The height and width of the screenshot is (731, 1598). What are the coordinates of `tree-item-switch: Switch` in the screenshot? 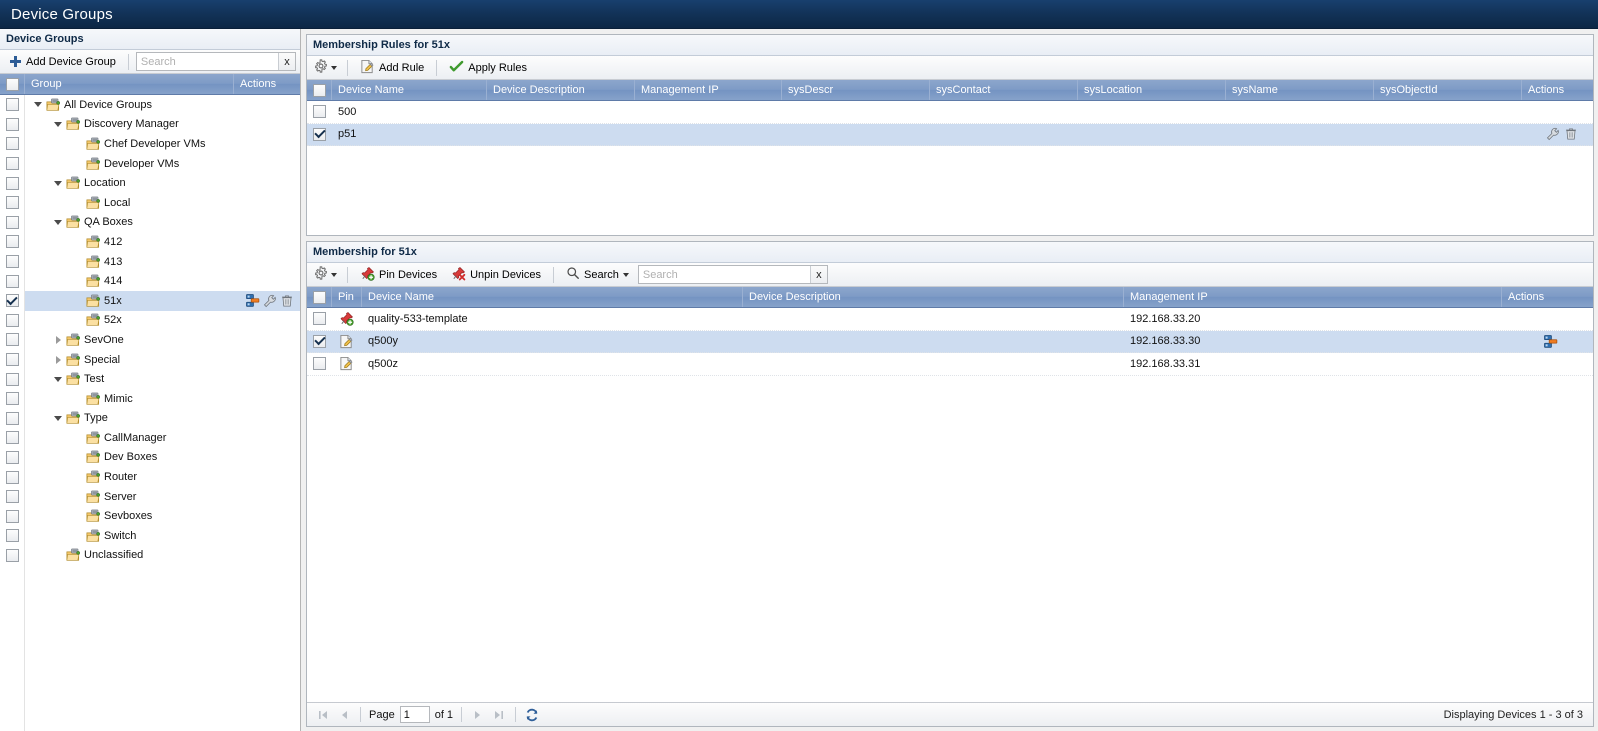 It's located at (162, 536).